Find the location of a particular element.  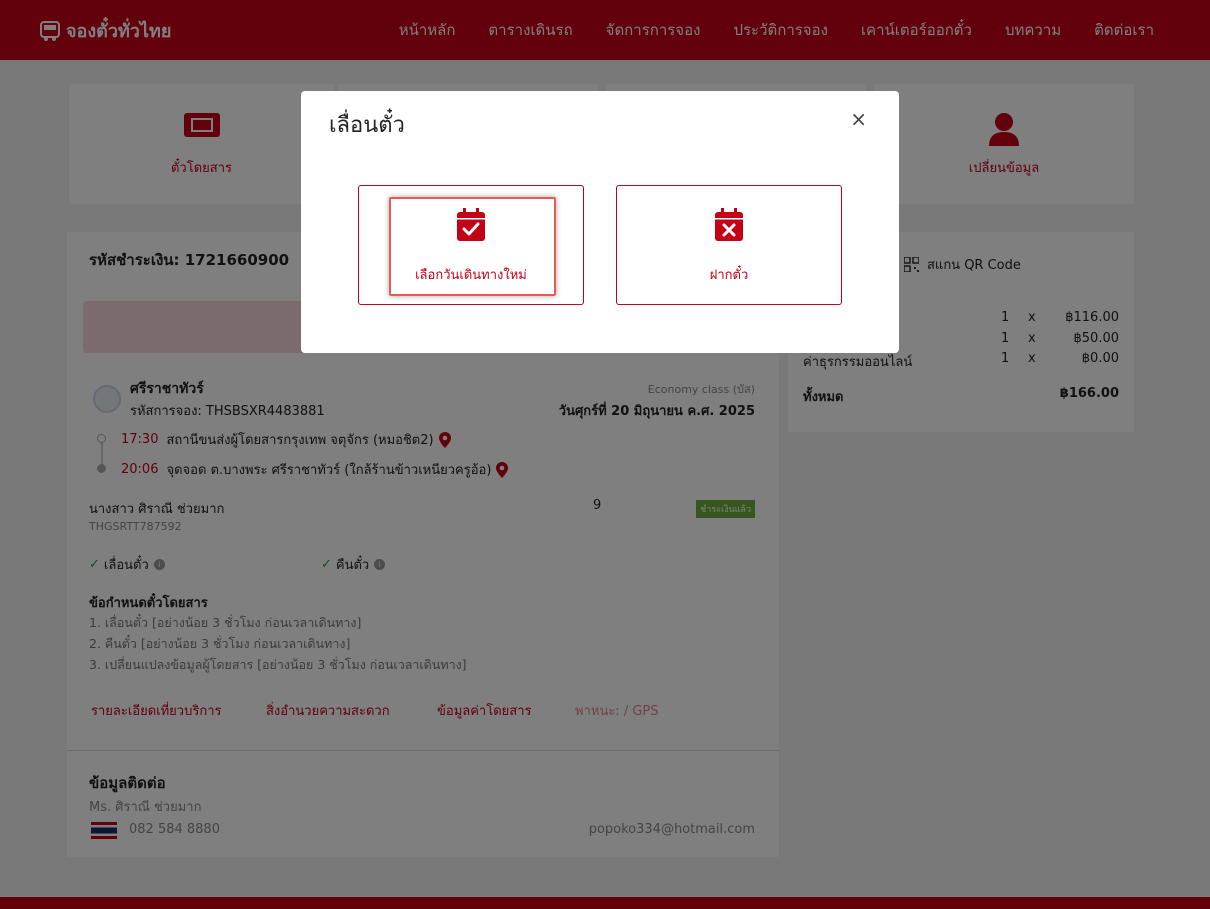

modal-title: เลื่อนตั๋ว is located at coordinates (367, 125).